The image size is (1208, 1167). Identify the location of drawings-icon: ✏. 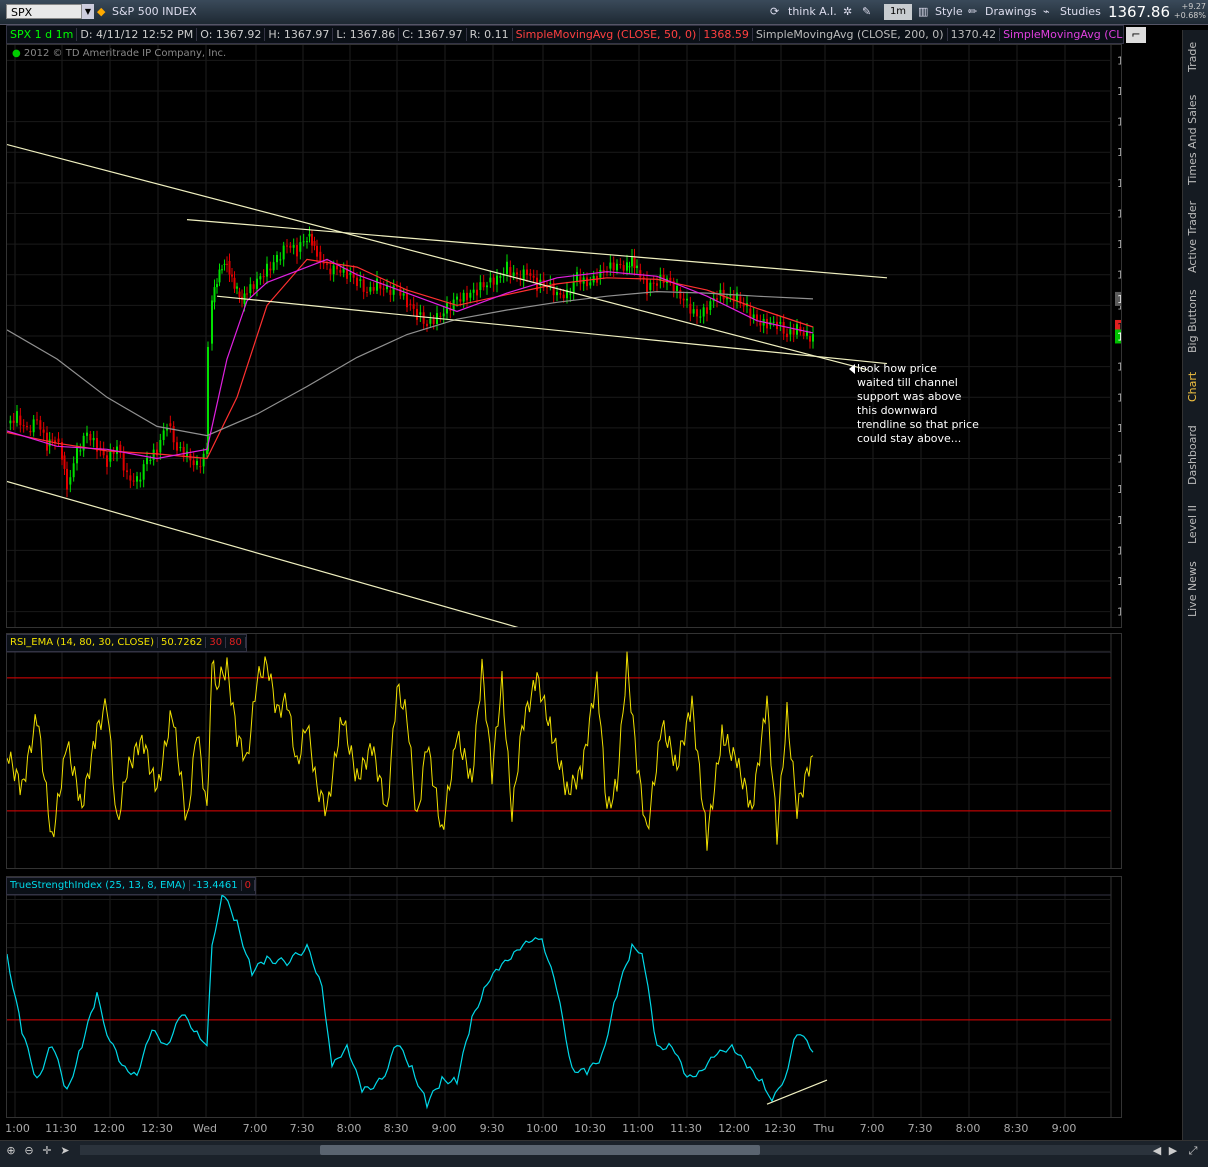
(972, 12).